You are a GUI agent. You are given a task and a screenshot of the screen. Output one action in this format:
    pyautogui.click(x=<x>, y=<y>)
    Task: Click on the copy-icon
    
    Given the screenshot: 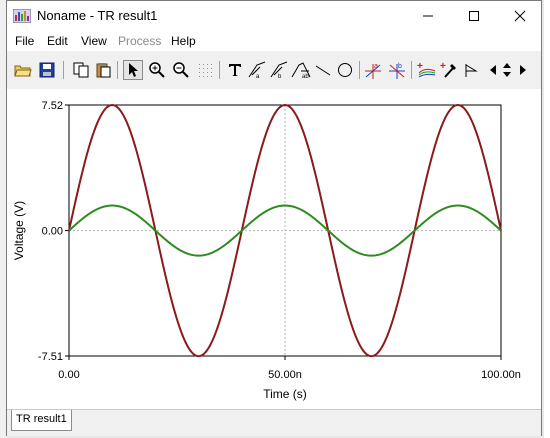 What is the action you would take?
    pyautogui.click(x=81, y=70)
    